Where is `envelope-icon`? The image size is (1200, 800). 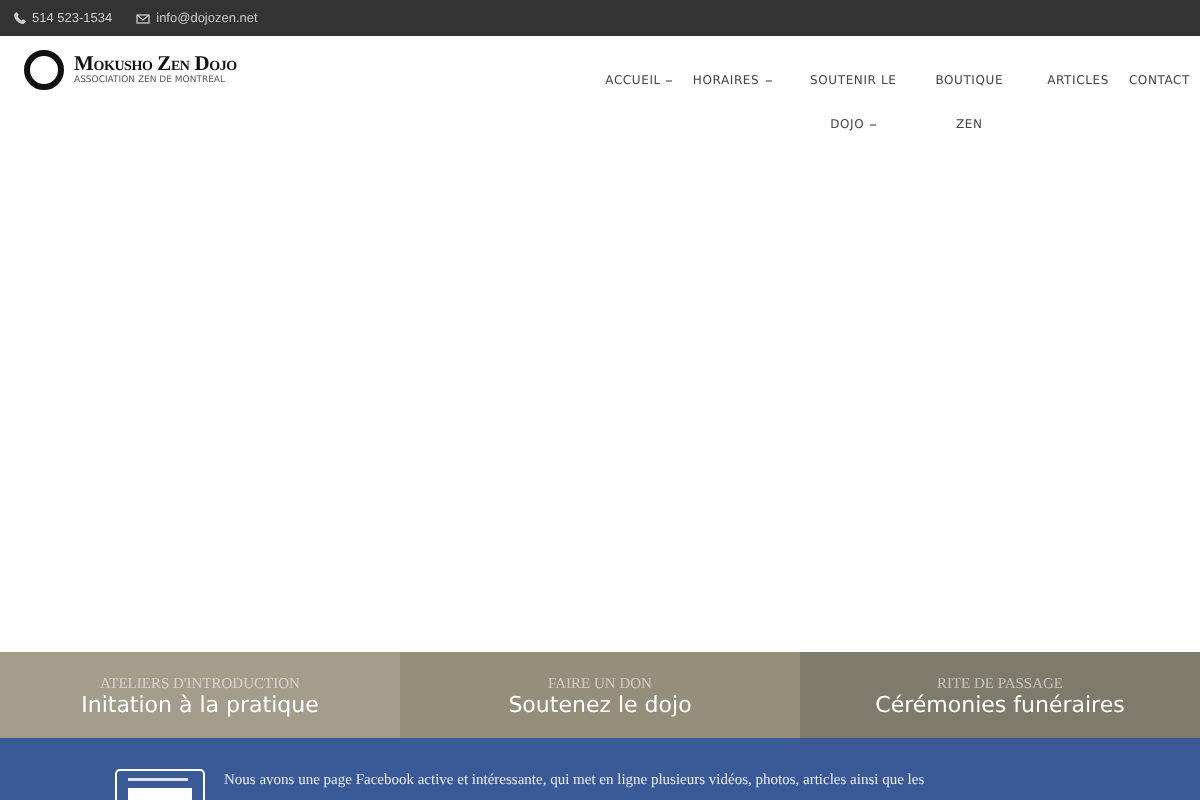 envelope-icon is located at coordinates (143, 18).